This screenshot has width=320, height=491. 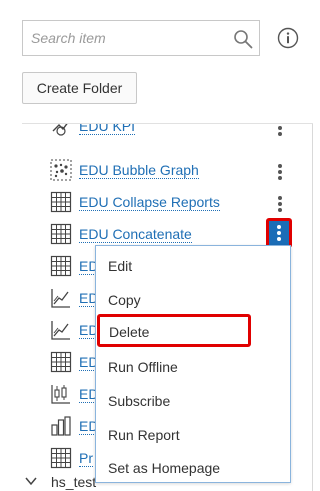 What do you see at coordinates (193, 467) in the screenshot?
I see `menu-item-set-as-homepage: Set as Homepage` at bounding box center [193, 467].